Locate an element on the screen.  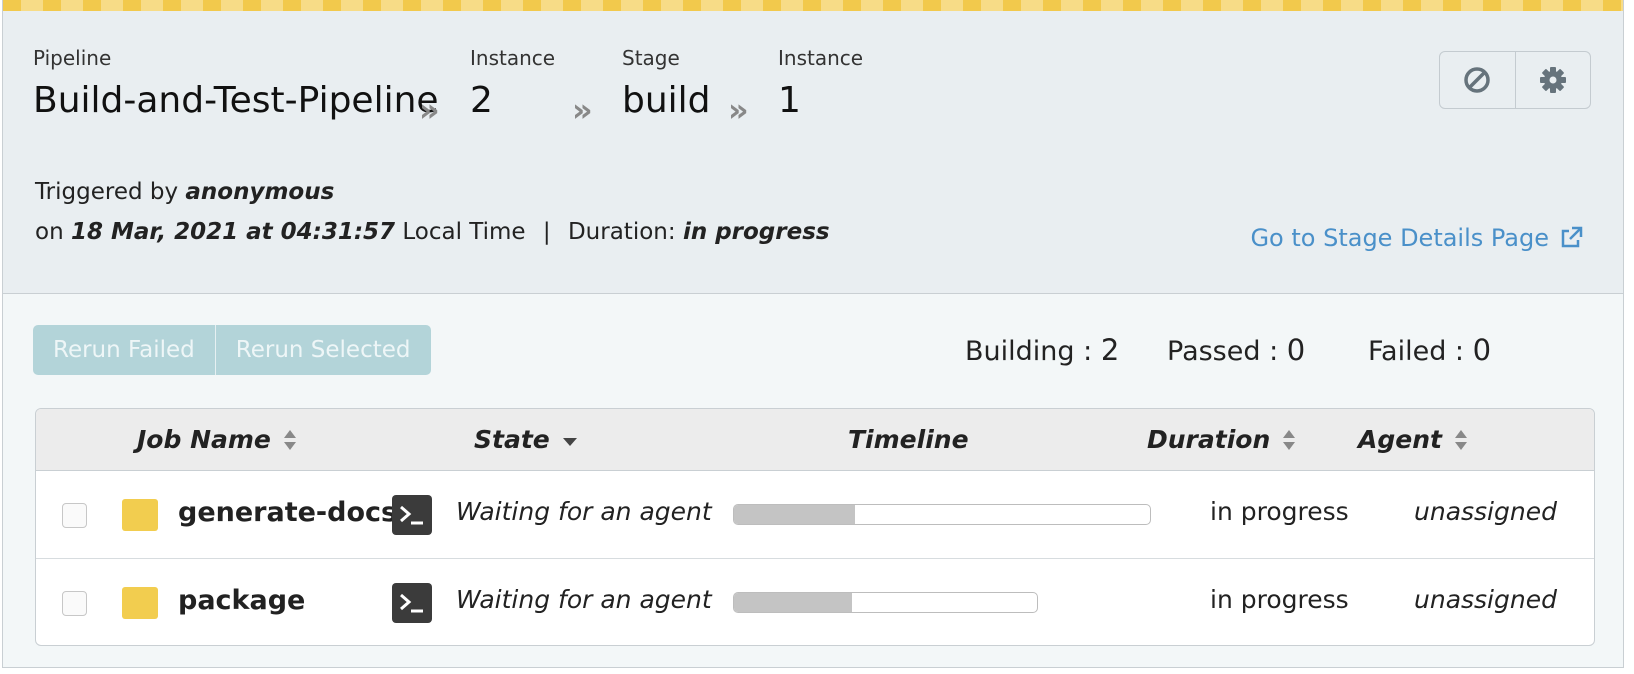
rerun-selected-button: Rerun Selected is located at coordinates (323, 350).